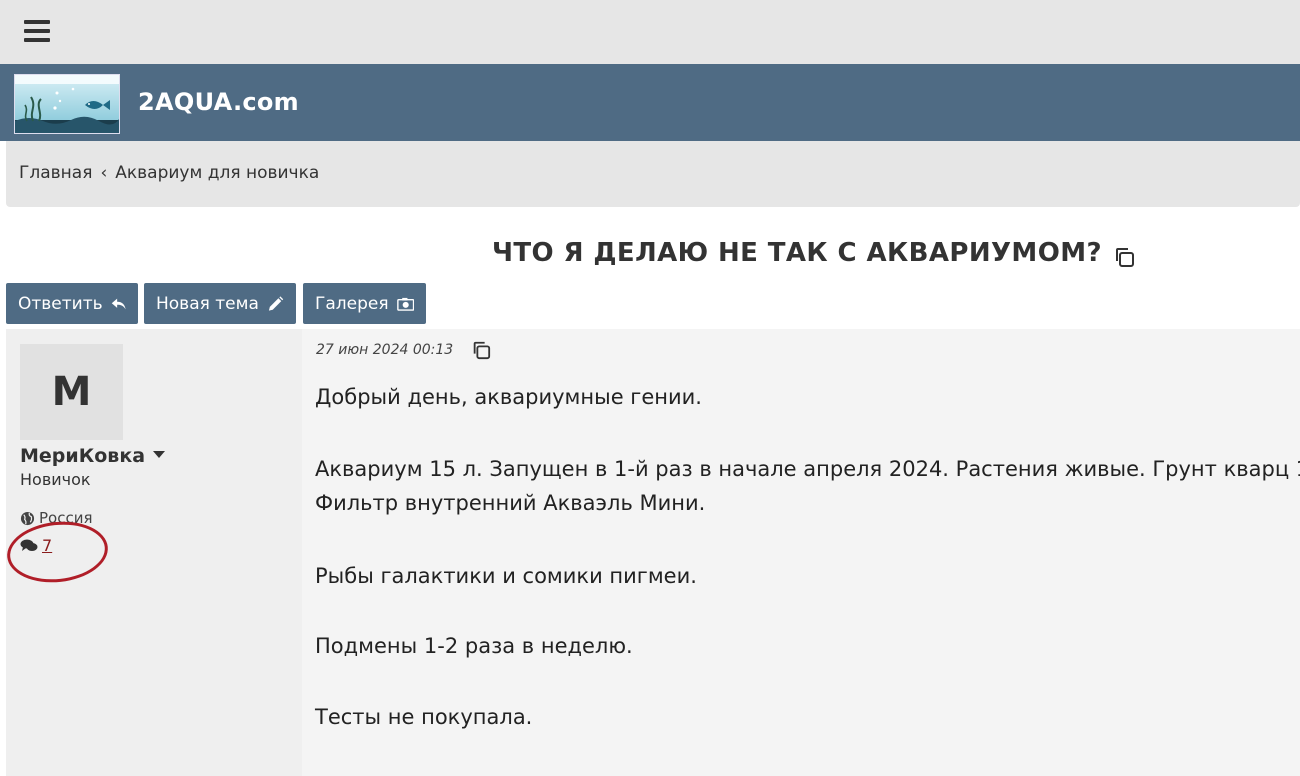 The height and width of the screenshot is (776, 1300). Describe the element at coordinates (47, 545) in the screenshot. I see `post-count-link: 7` at that location.